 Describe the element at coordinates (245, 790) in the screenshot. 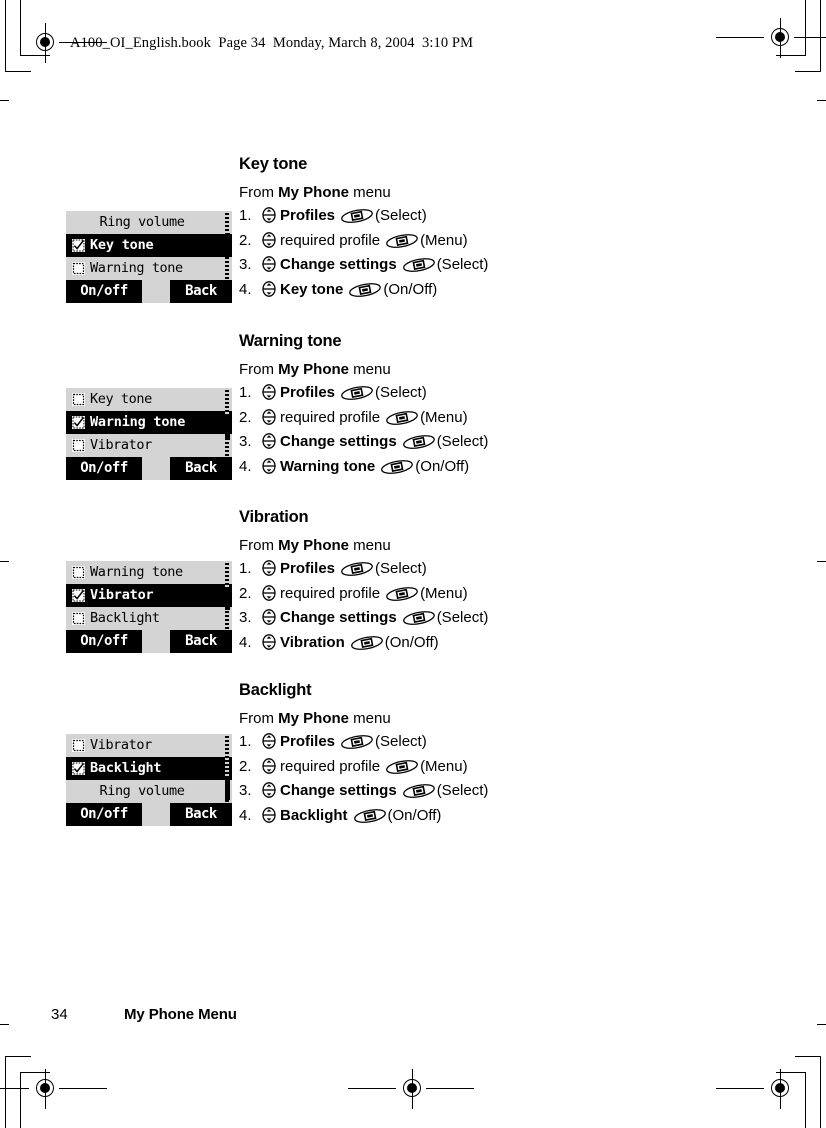

I see `step-number: 3.` at that location.